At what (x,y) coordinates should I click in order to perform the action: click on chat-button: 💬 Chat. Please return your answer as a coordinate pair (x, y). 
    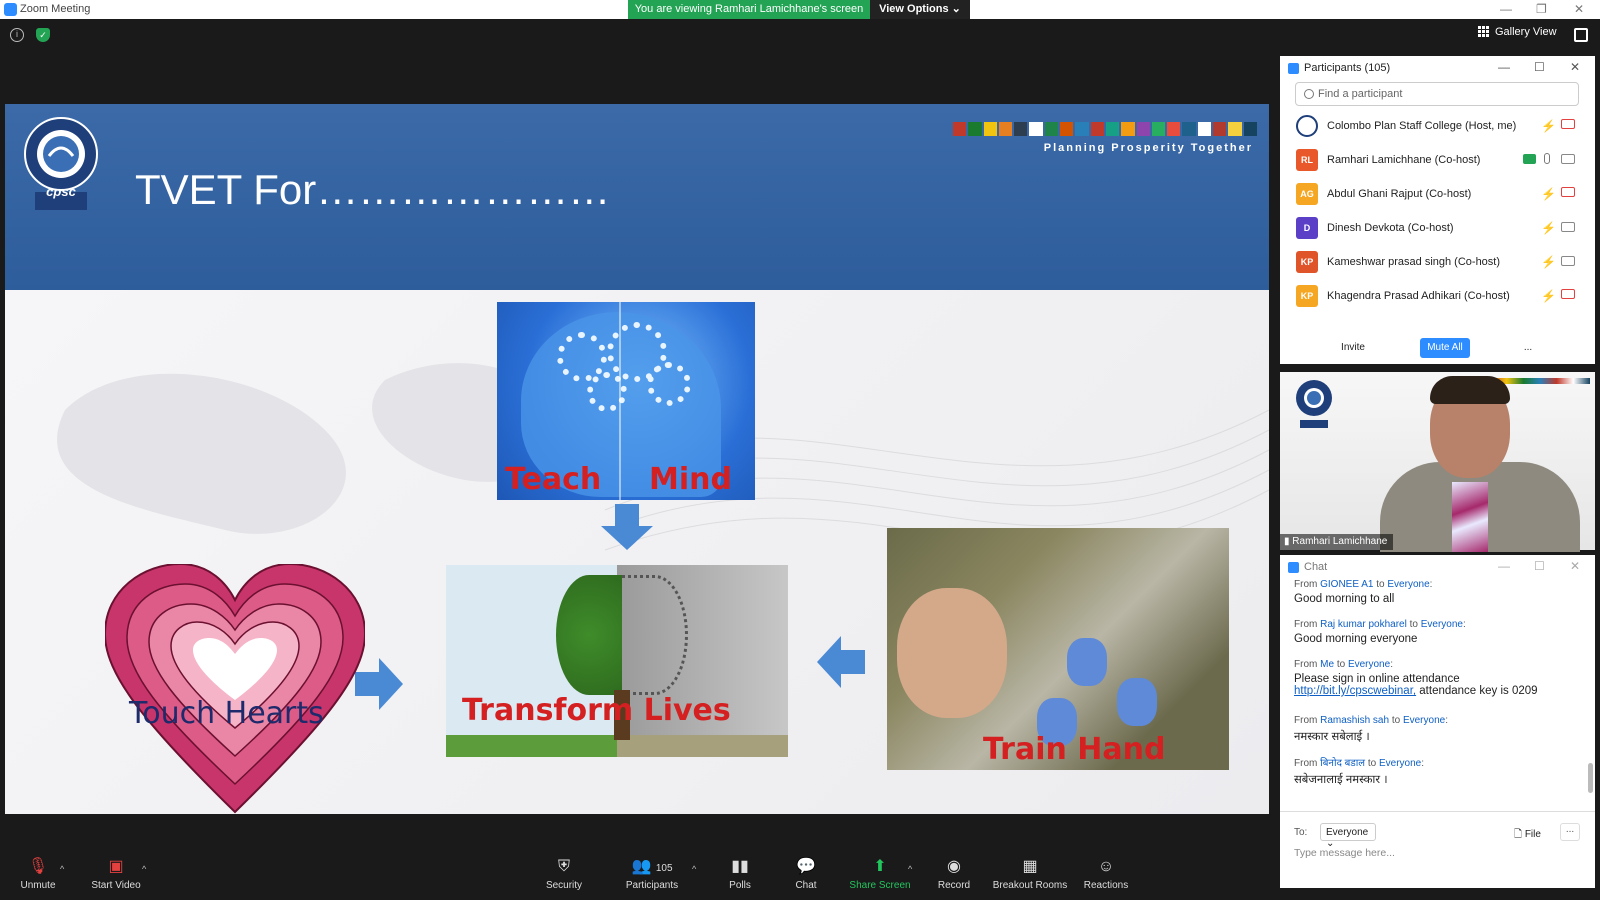
    Looking at the image, I should click on (806, 874).